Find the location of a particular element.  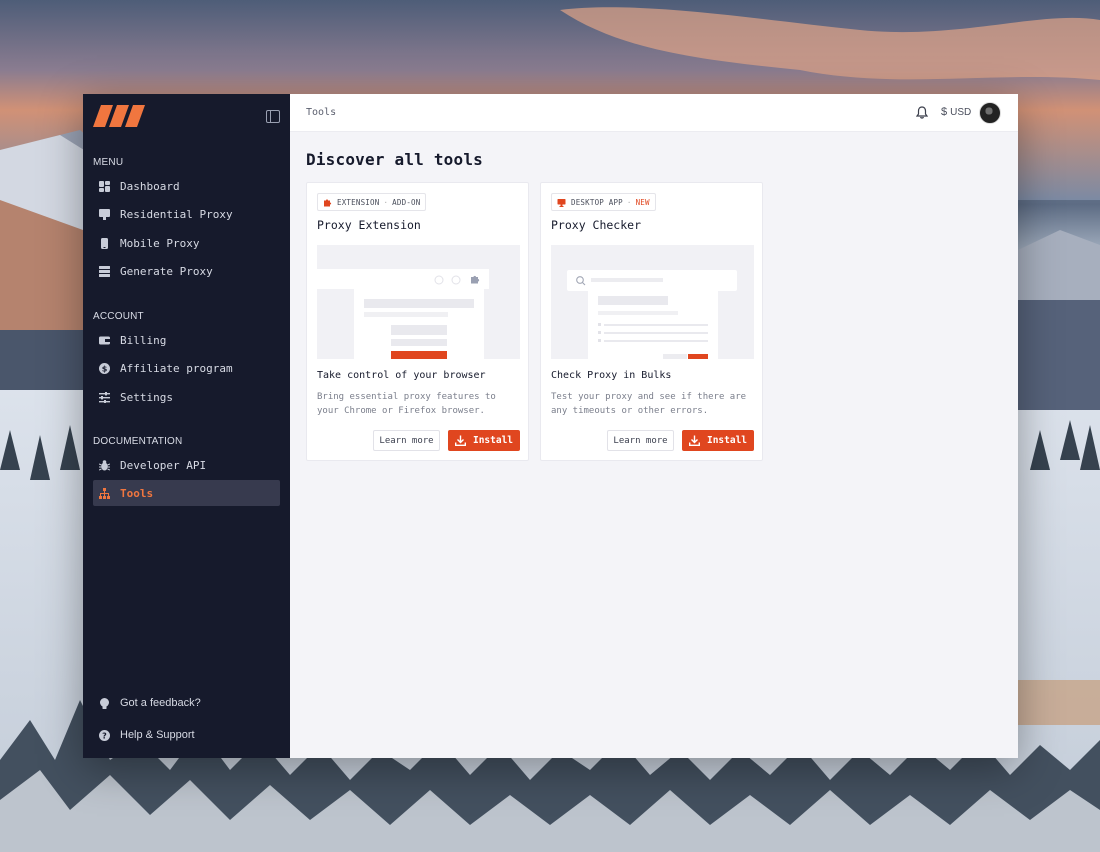

sidebar-item-label: Tools is located at coordinates (137, 493).